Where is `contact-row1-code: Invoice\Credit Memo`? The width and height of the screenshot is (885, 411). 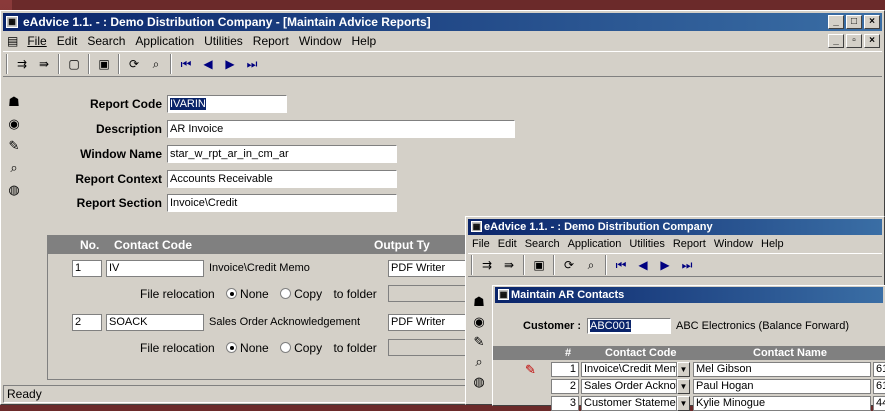 contact-row1-code: Invoice\Credit Memo is located at coordinates (629, 369).